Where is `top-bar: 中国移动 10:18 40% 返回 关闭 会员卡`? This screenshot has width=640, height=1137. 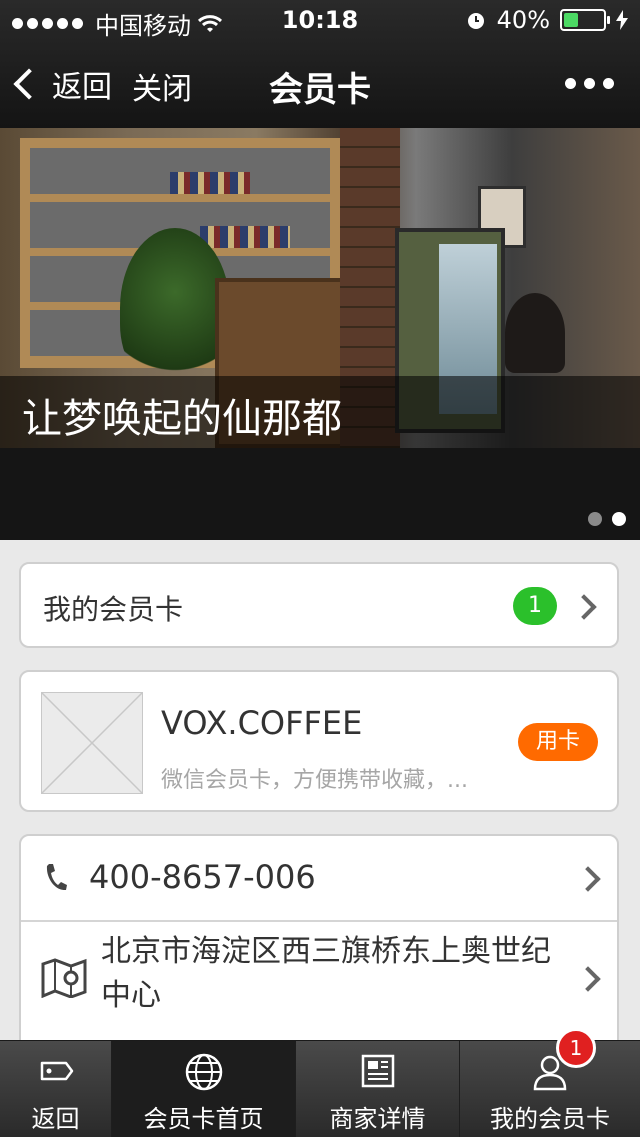 top-bar: 中国移动 10:18 40% 返回 关闭 会员卡 is located at coordinates (320, 64).